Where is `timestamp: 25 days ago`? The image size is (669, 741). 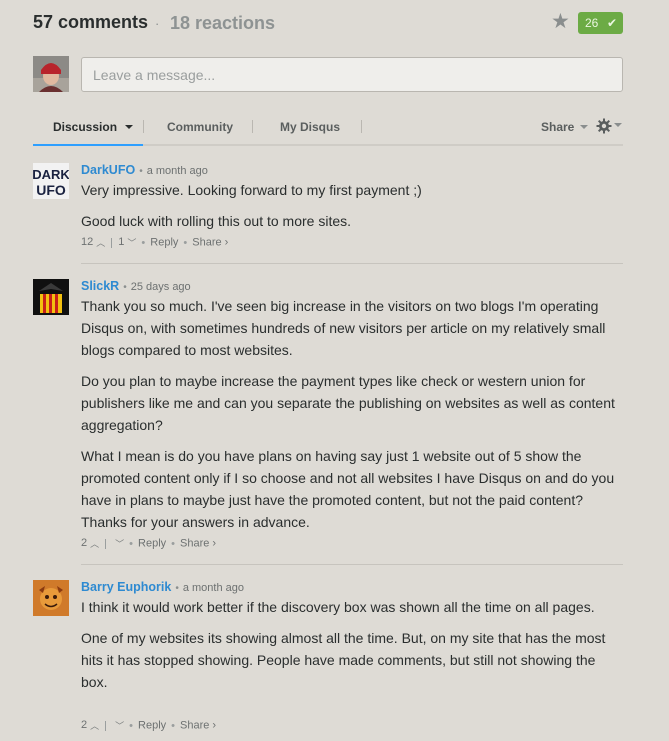 timestamp: 25 days ago is located at coordinates (161, 287).